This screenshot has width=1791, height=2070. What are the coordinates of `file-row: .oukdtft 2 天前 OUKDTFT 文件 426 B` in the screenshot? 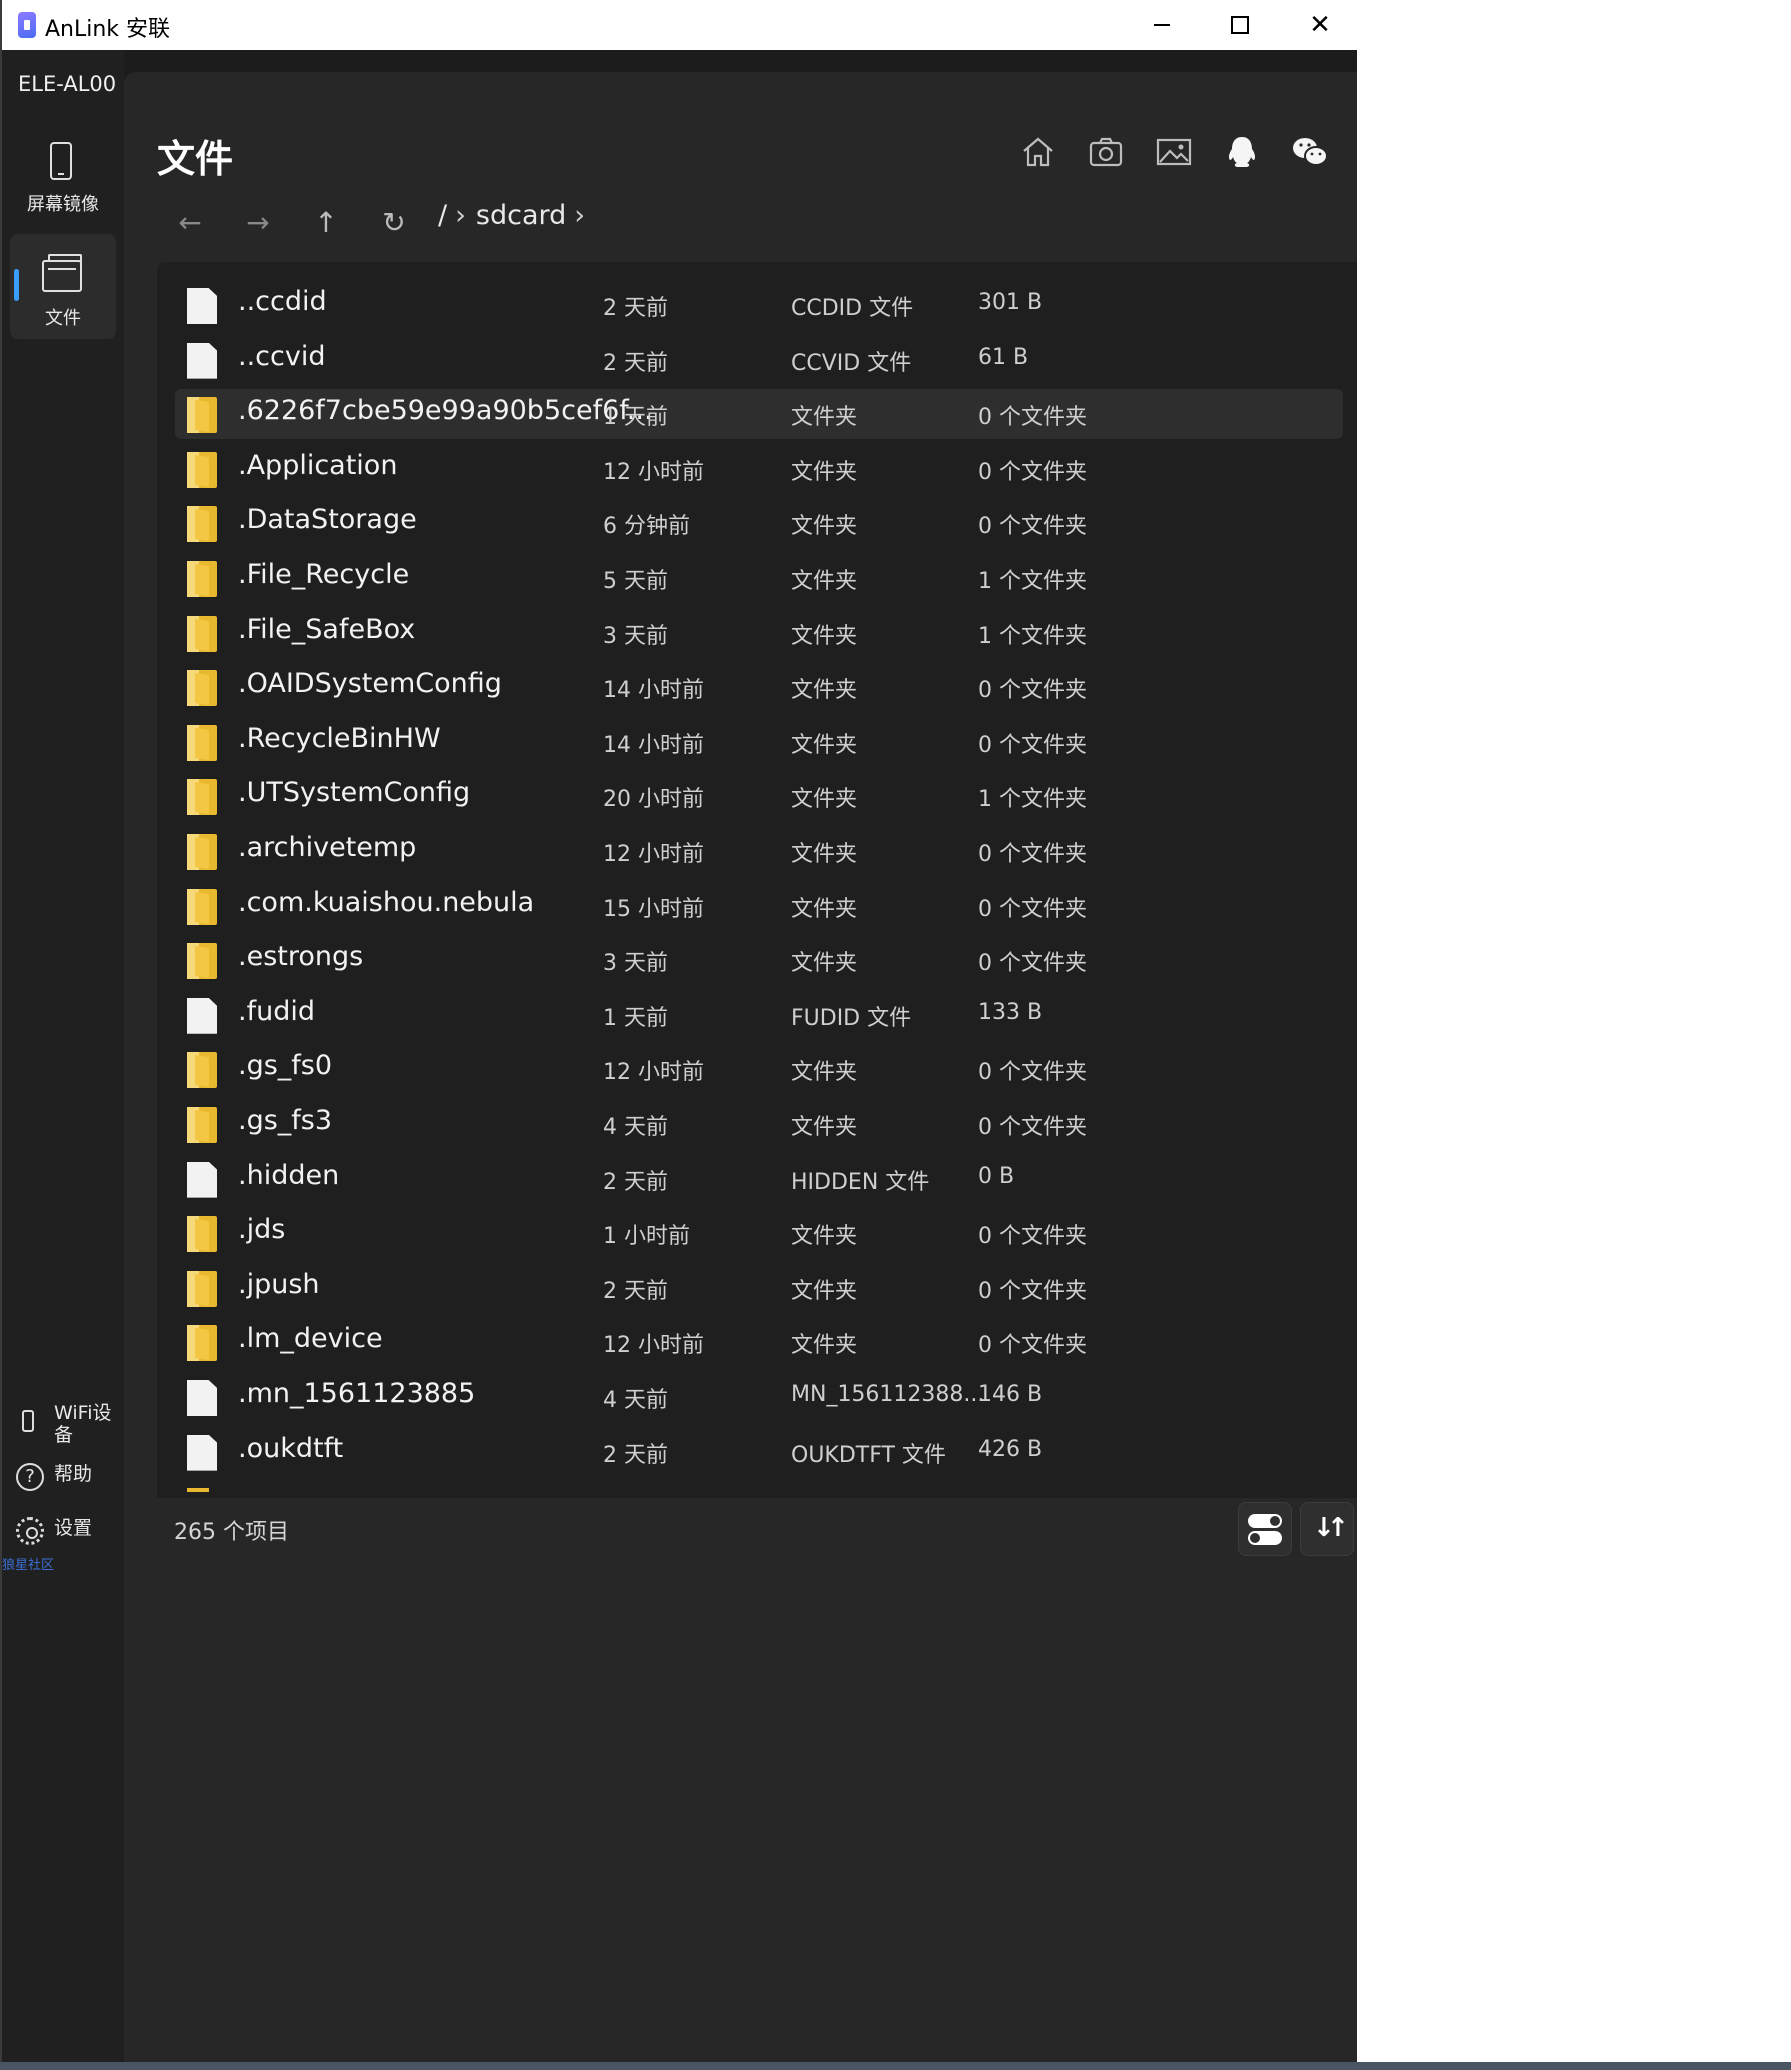 It's located at (759, 1452).